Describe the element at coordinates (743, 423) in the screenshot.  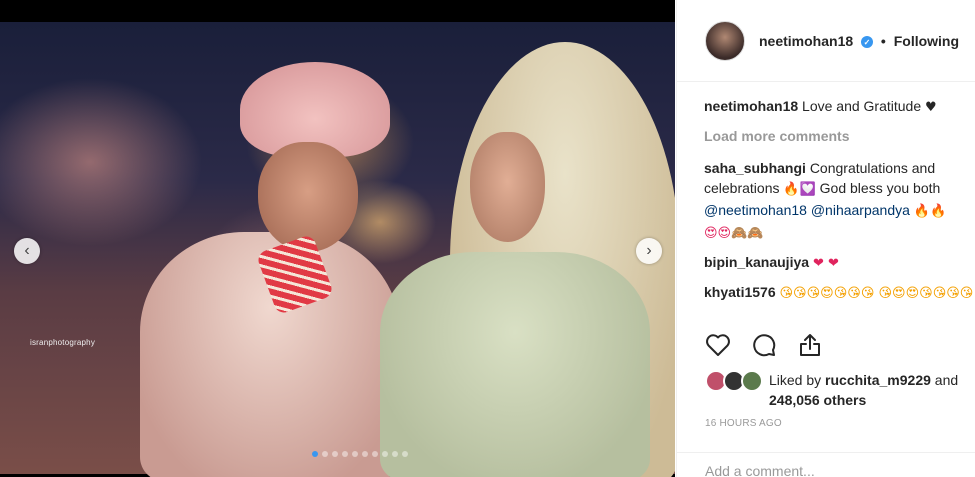
I see `post-timestamp: 16 HOURS AGO` at that location.